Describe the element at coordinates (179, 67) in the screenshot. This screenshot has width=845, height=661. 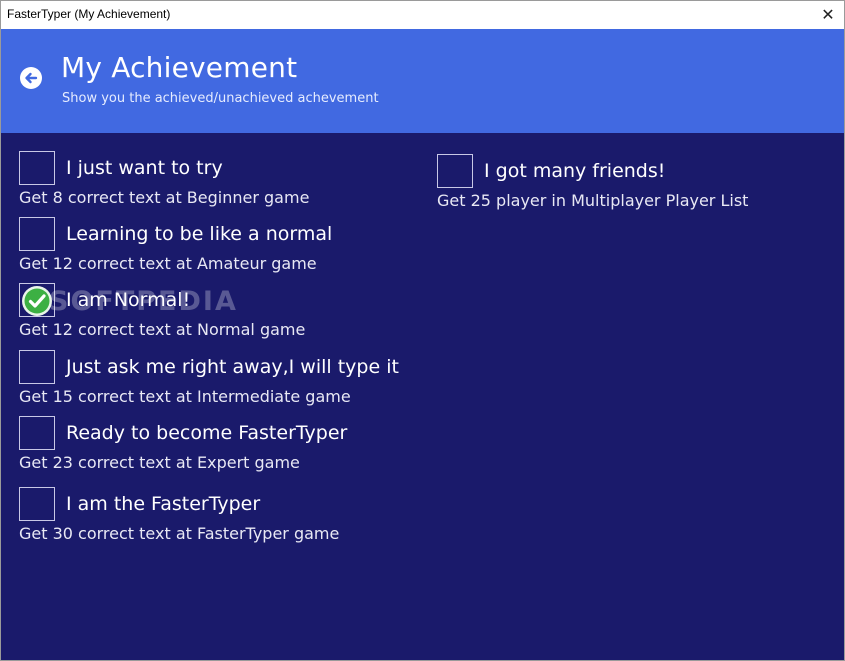
I see `page-title: My Achievement` at that location.